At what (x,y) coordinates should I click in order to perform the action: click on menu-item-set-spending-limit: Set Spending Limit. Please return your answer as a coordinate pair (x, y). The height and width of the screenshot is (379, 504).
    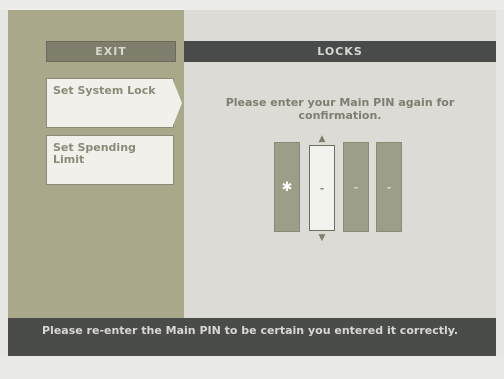
    Looking at the image, I should click on (110, 160).